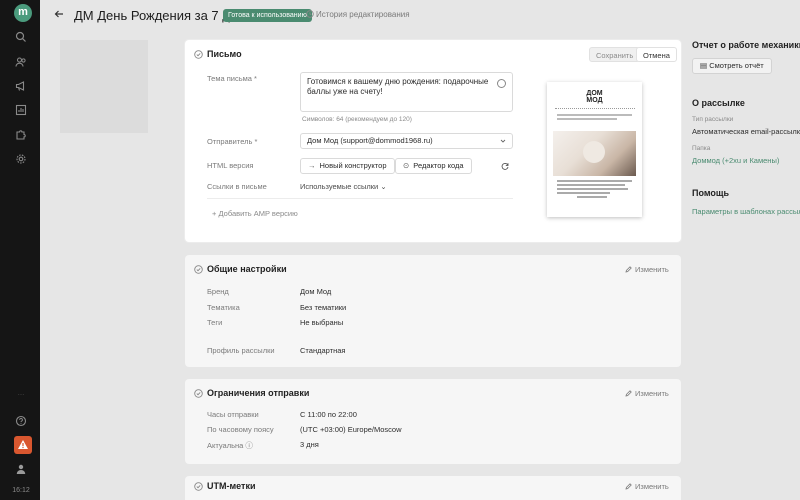  Describe the element at coordinates (232, 141) in the screenshot. I see `sender-label: Отправитель *` at that location.